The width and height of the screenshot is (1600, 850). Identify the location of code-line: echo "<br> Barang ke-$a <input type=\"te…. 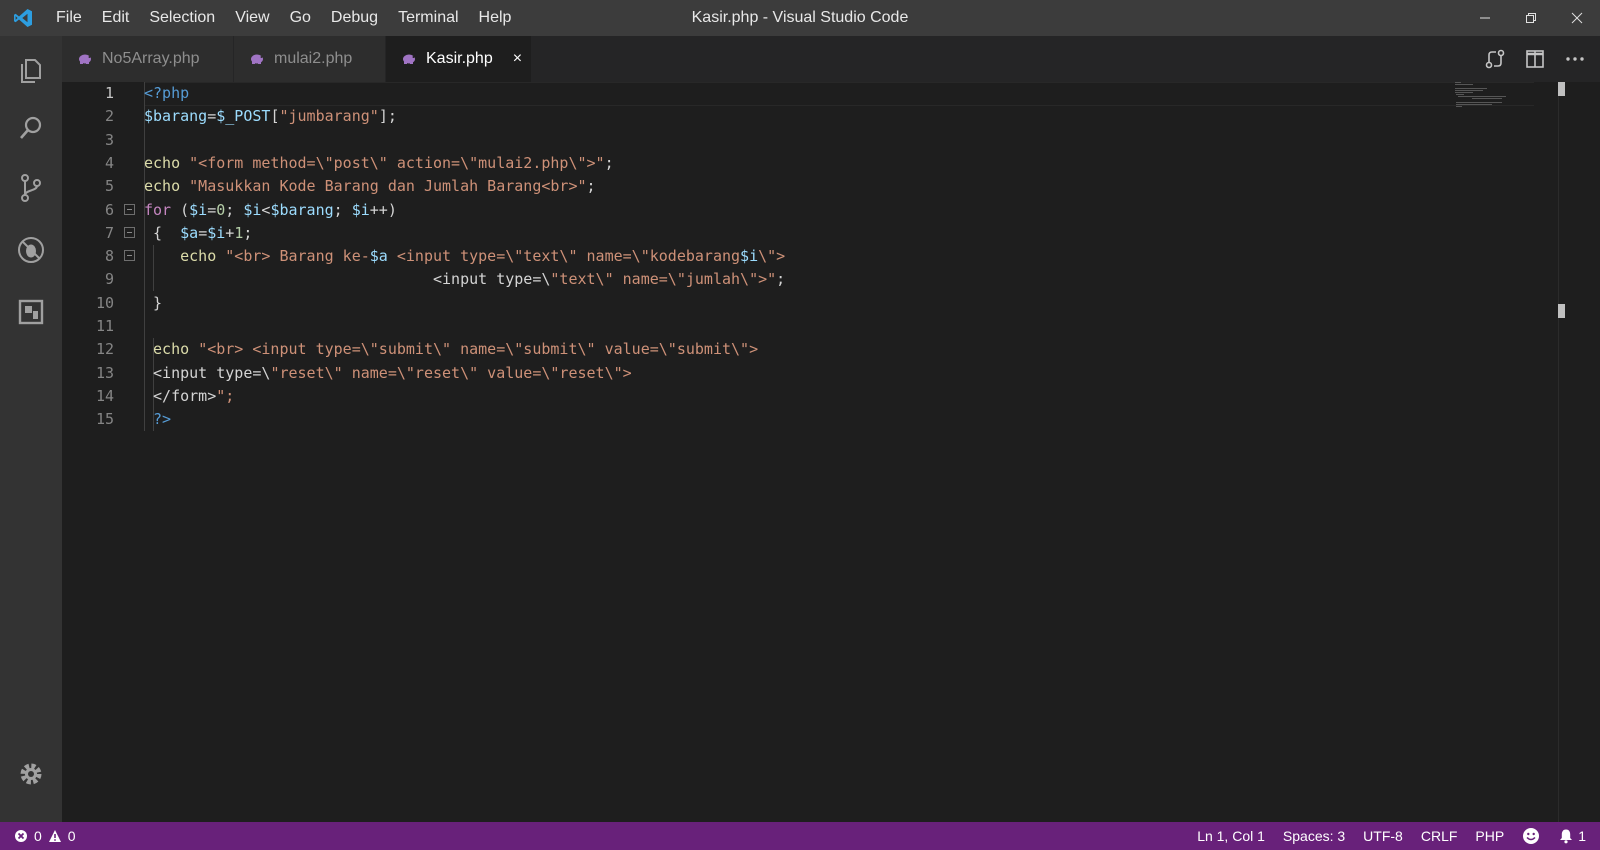
(483, 256).